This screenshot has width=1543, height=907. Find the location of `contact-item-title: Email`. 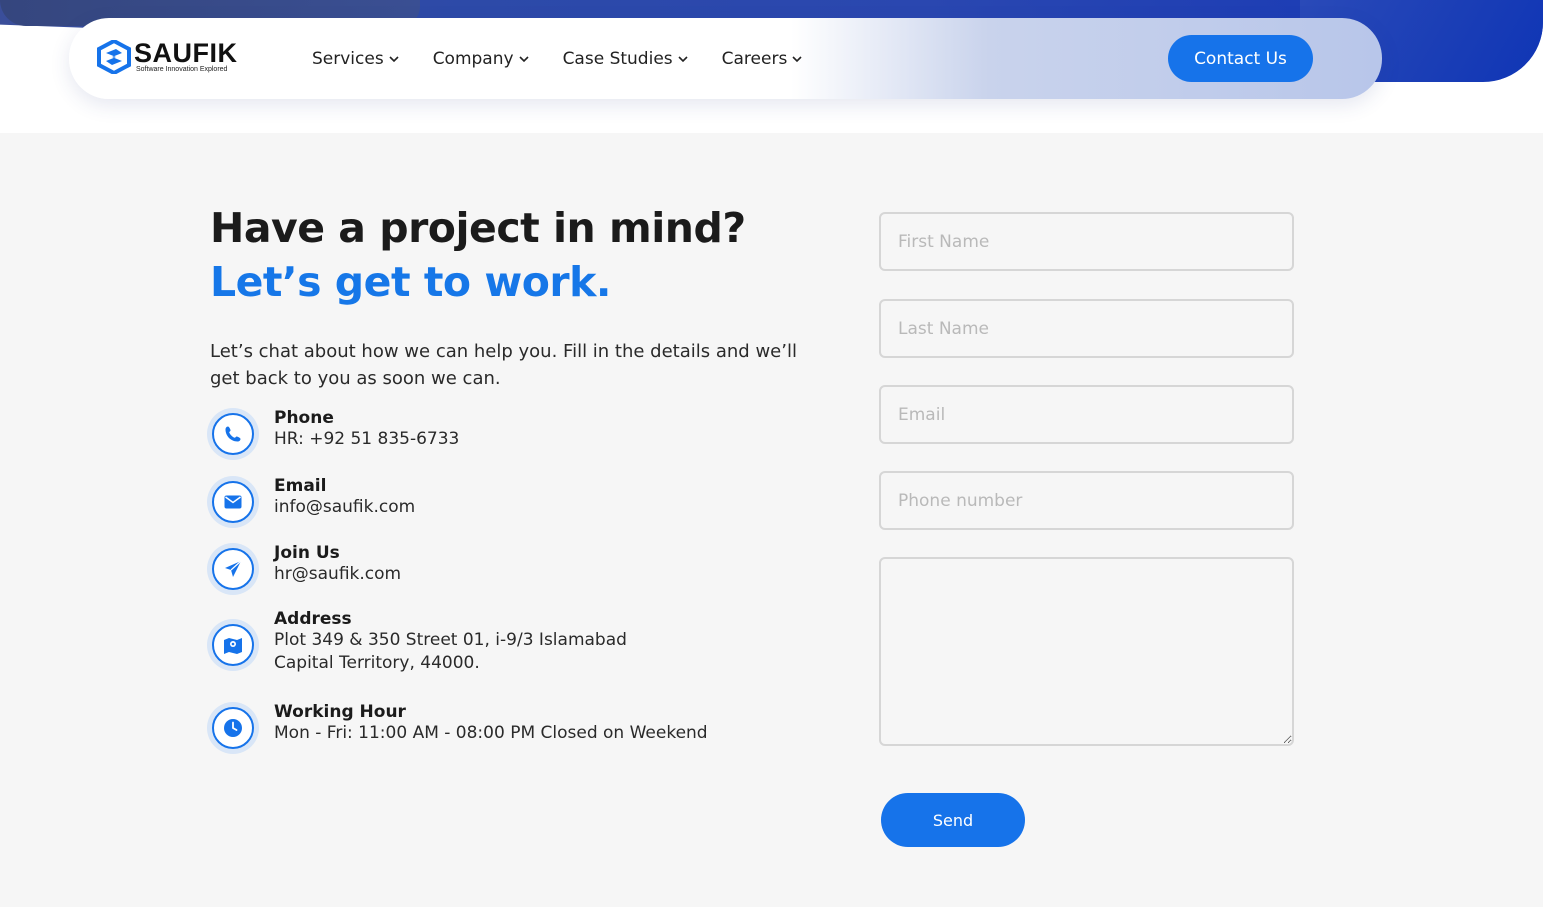

contact-item-title: Email is located at coordinates (300, 486).